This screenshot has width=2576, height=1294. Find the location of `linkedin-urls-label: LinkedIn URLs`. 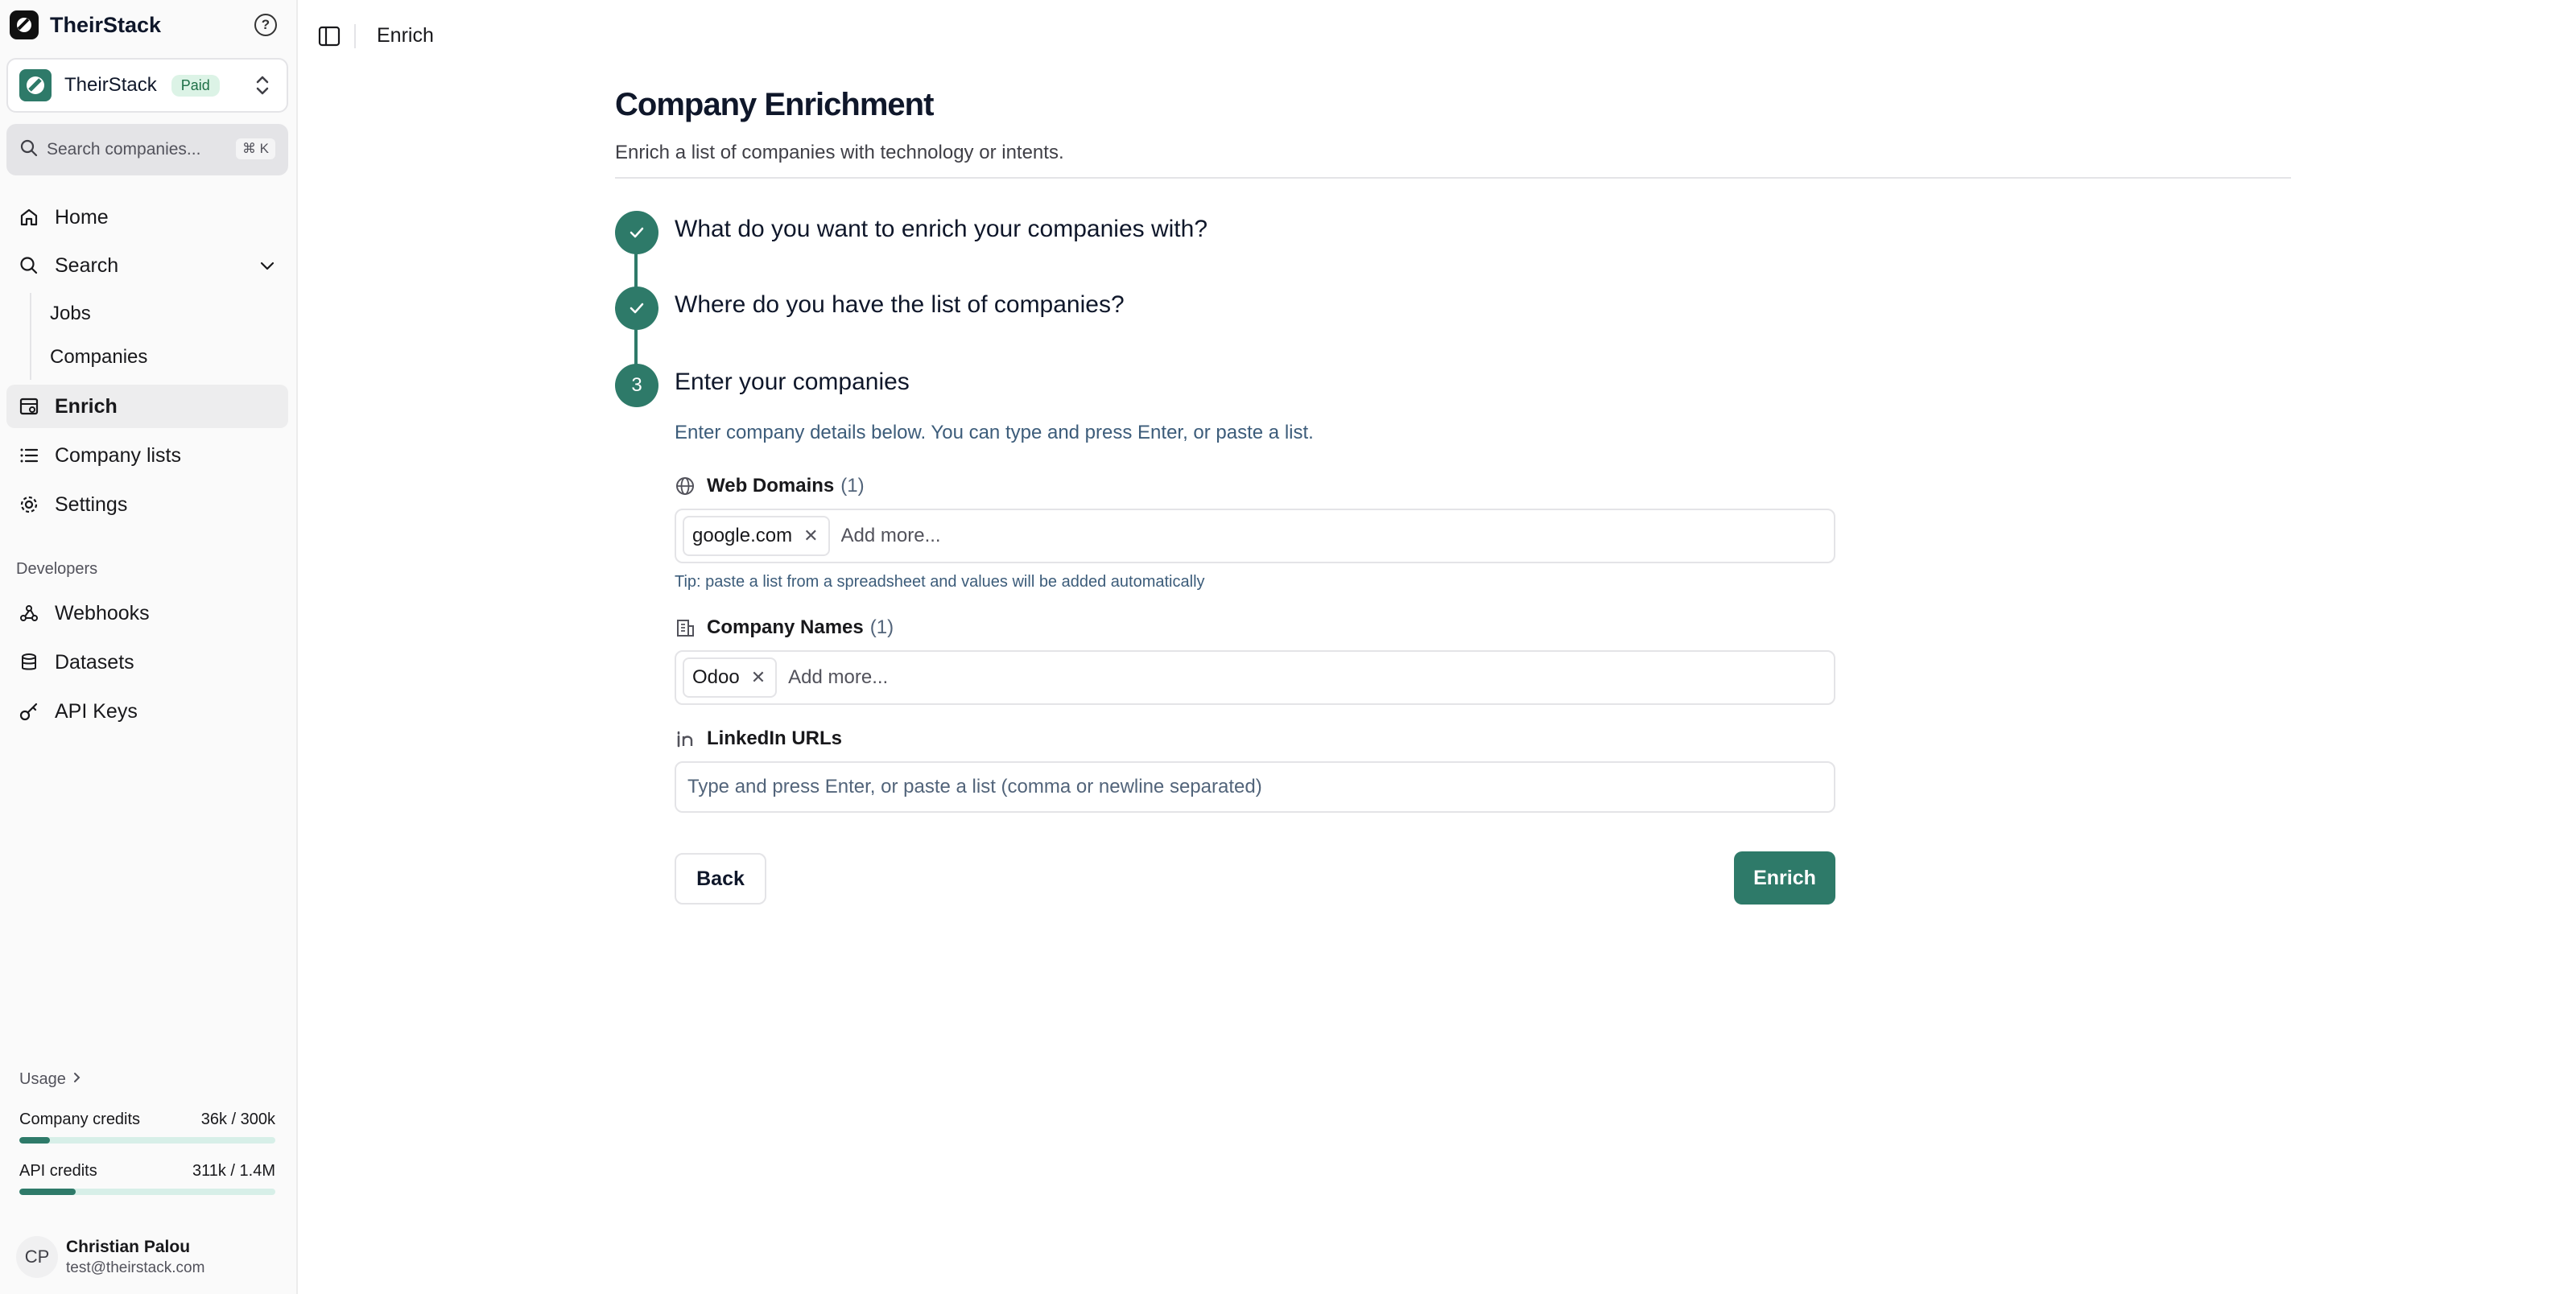

linkedin-urls-label: LinkedIn URLs is located at coordinates (758, 738).